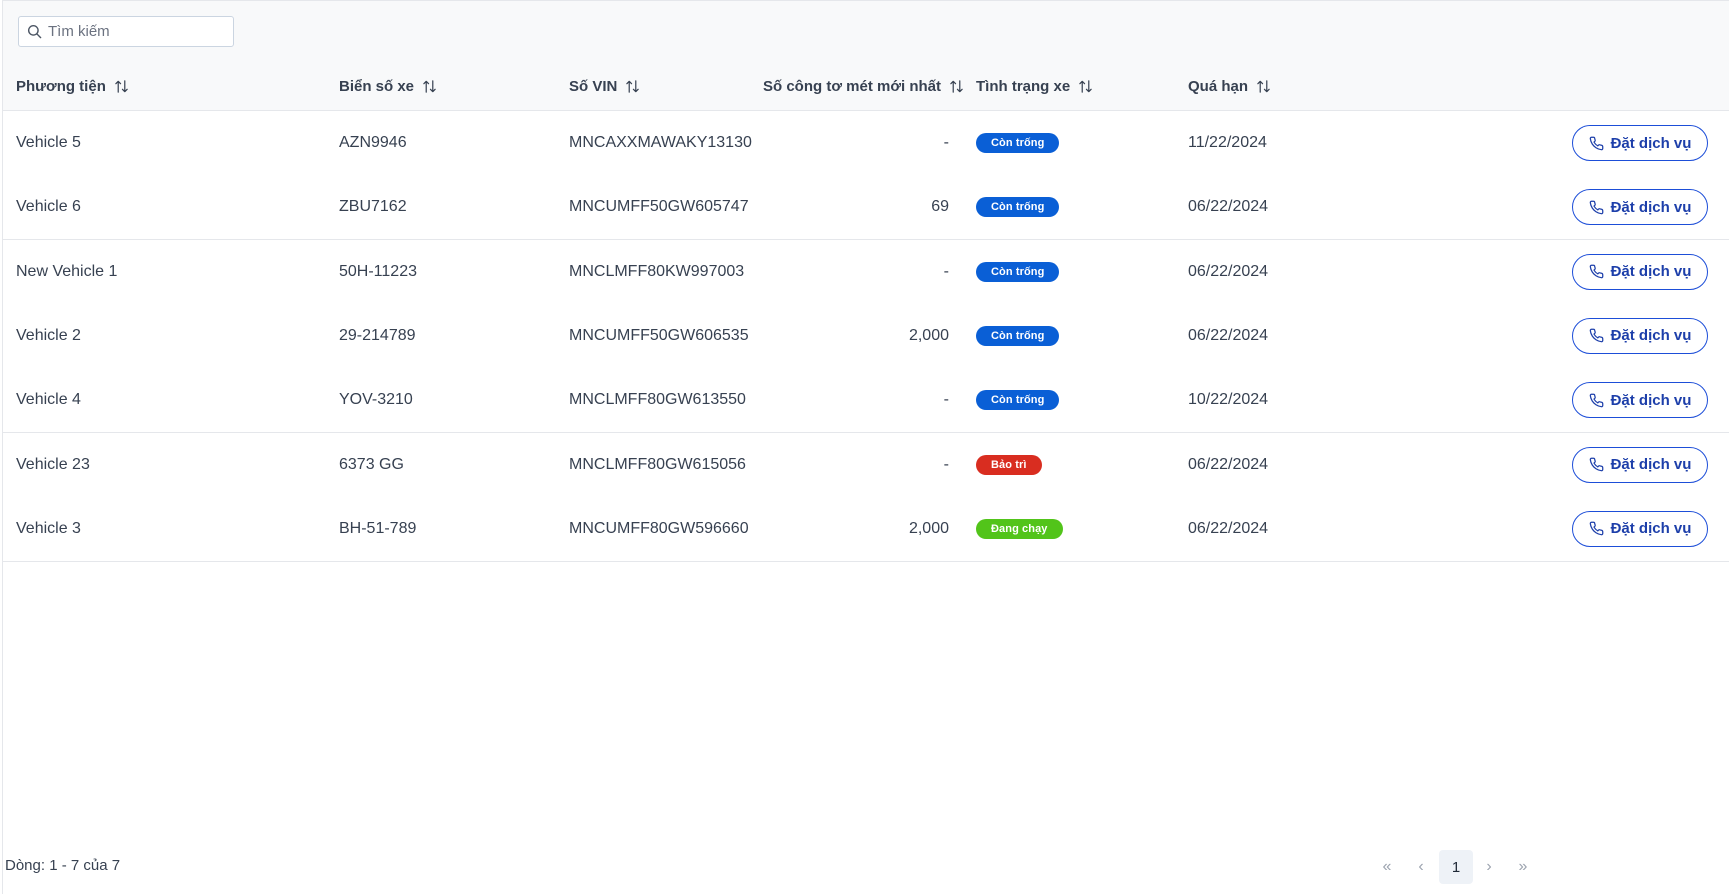 The width and height of the screenshot is (1729, 894). I want to click on col-odometer-text: 2,000, so click(928, 528).